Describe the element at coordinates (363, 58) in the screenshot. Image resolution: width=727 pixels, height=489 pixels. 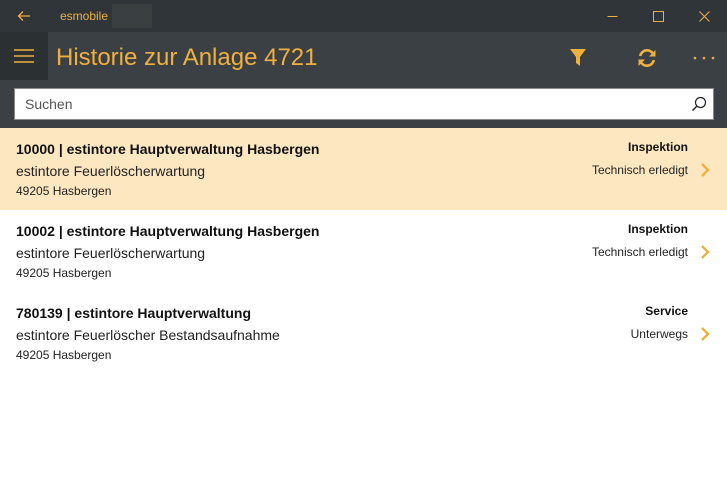
I see `app-bar: Historie zur Anlage 4721` at that location.